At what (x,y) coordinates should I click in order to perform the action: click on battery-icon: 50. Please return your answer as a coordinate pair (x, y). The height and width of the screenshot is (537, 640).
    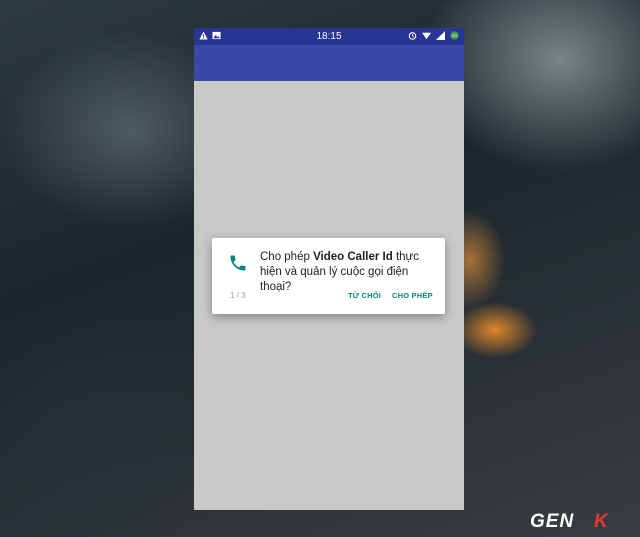
    Looking at the image, I should click on (454, 35).